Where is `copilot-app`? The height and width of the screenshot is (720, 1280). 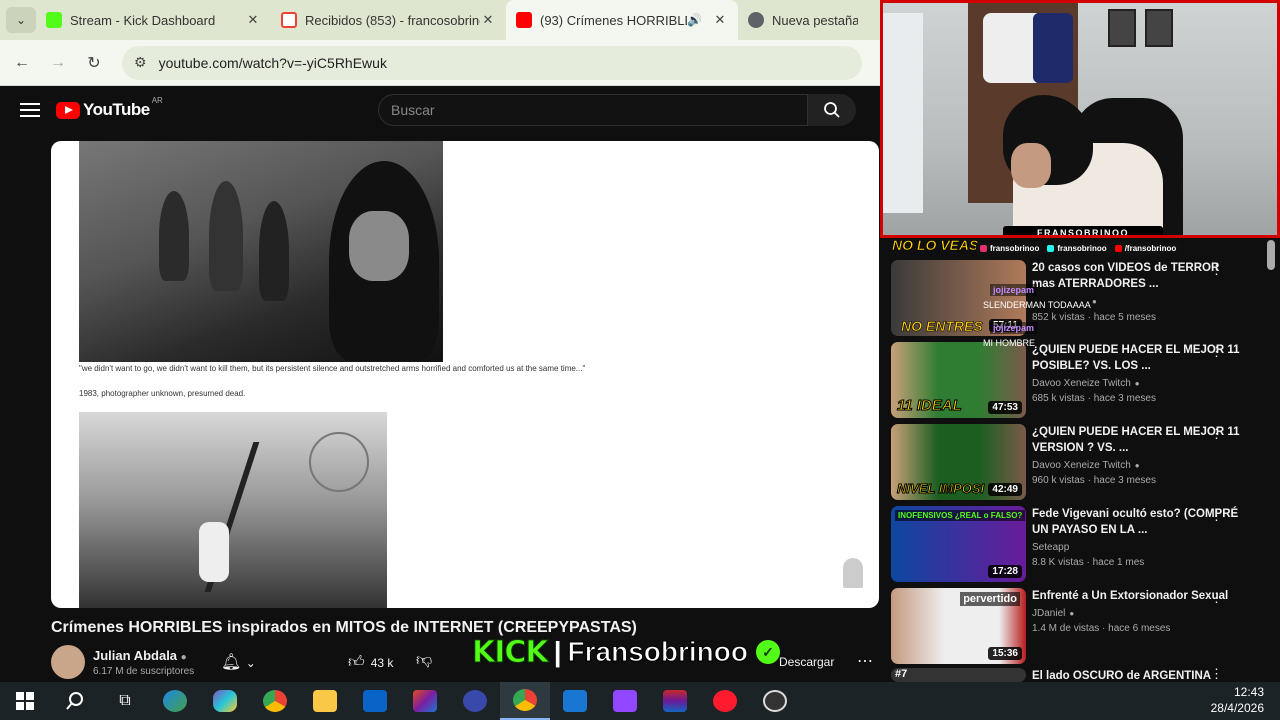 copilot-app is located at coordinates (225, 701).